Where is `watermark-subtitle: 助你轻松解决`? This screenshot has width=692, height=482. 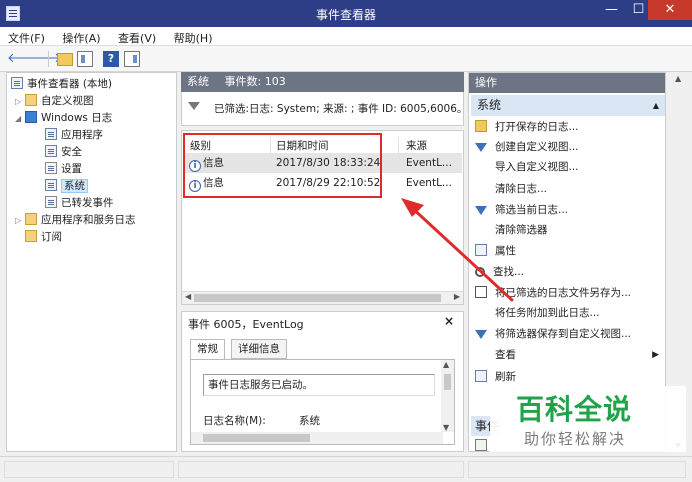
watermark-subtitle: 助你轻松解决 is located at coordinates (575, 439).